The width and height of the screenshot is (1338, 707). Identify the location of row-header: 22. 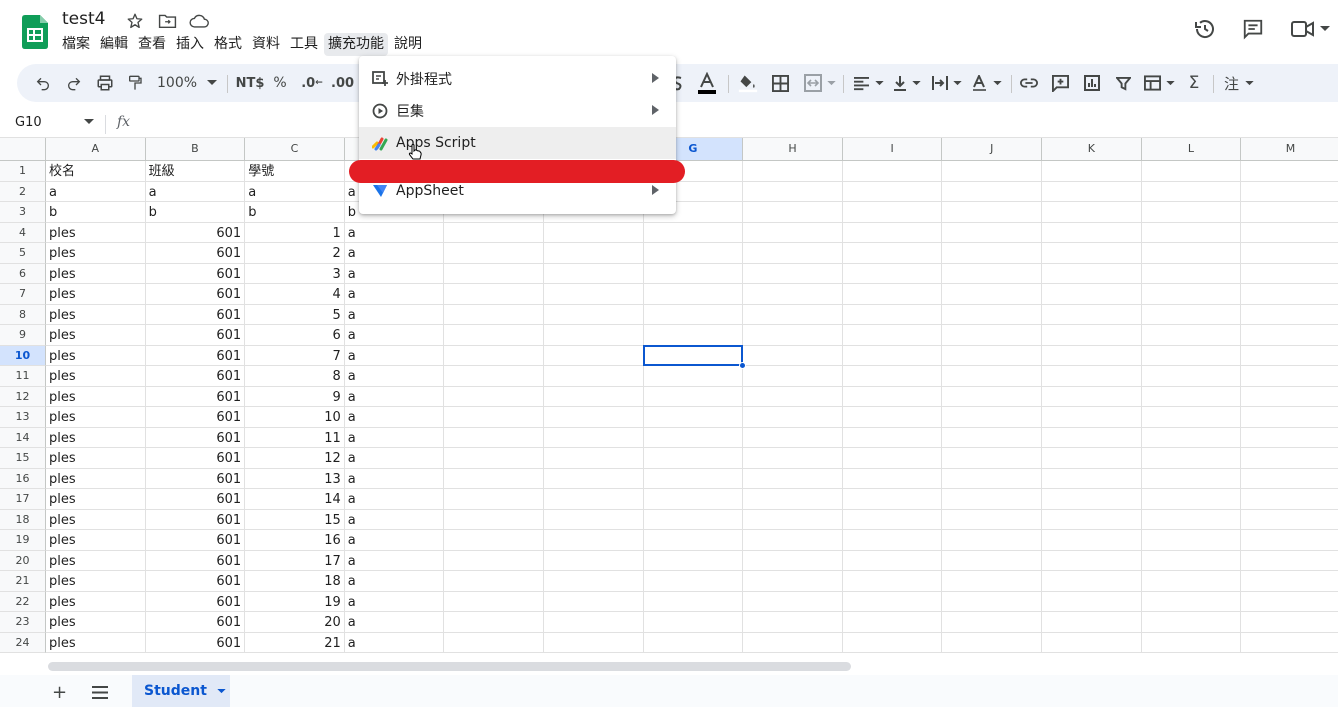
(23, 601).